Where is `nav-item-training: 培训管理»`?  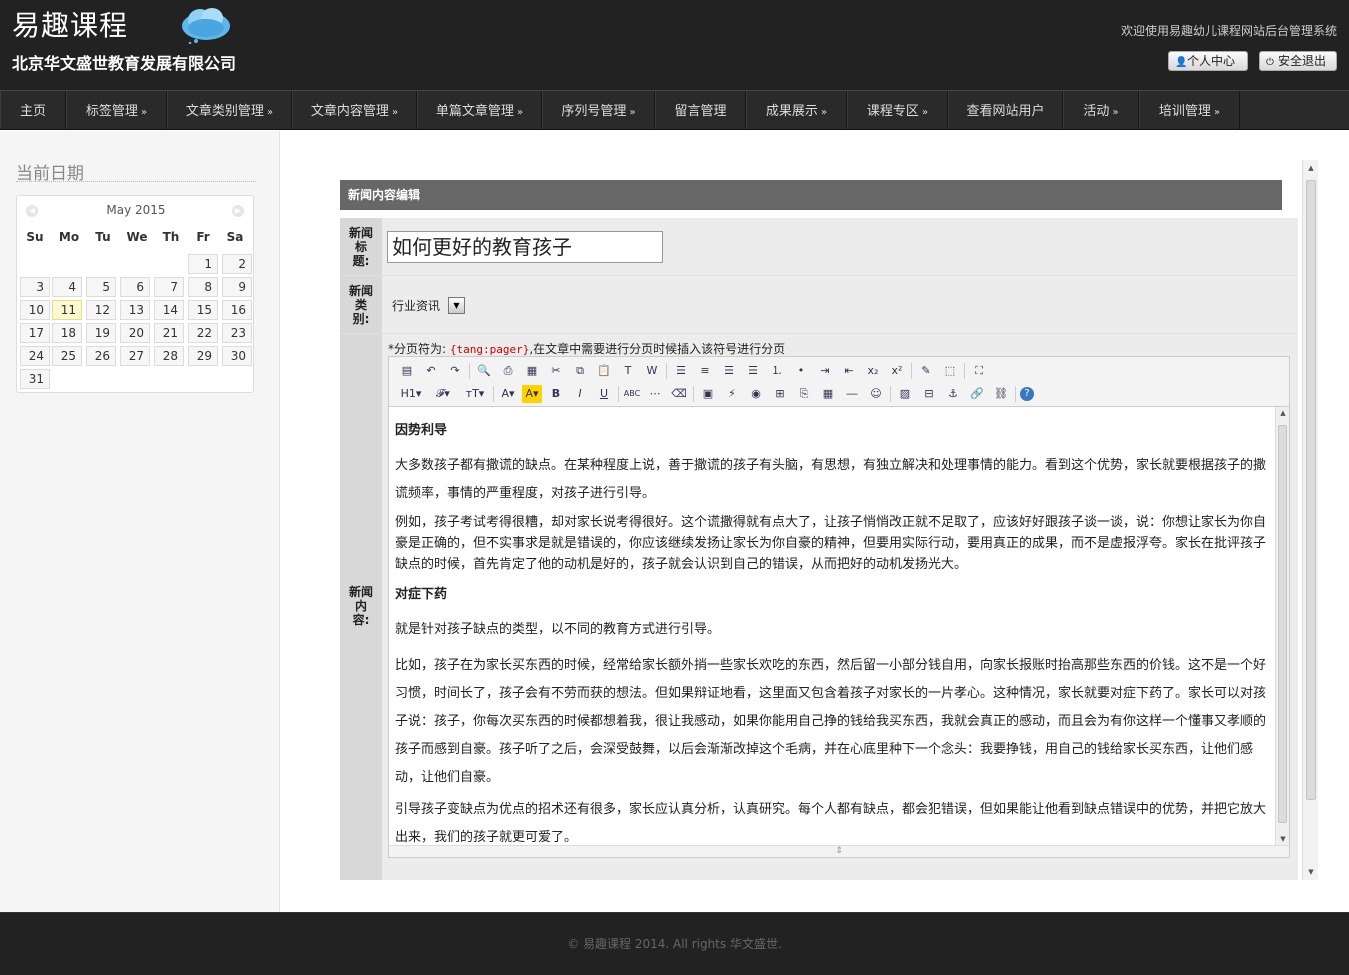
nav-item-training: 培训管理» is located at coordinates (1189, 110).